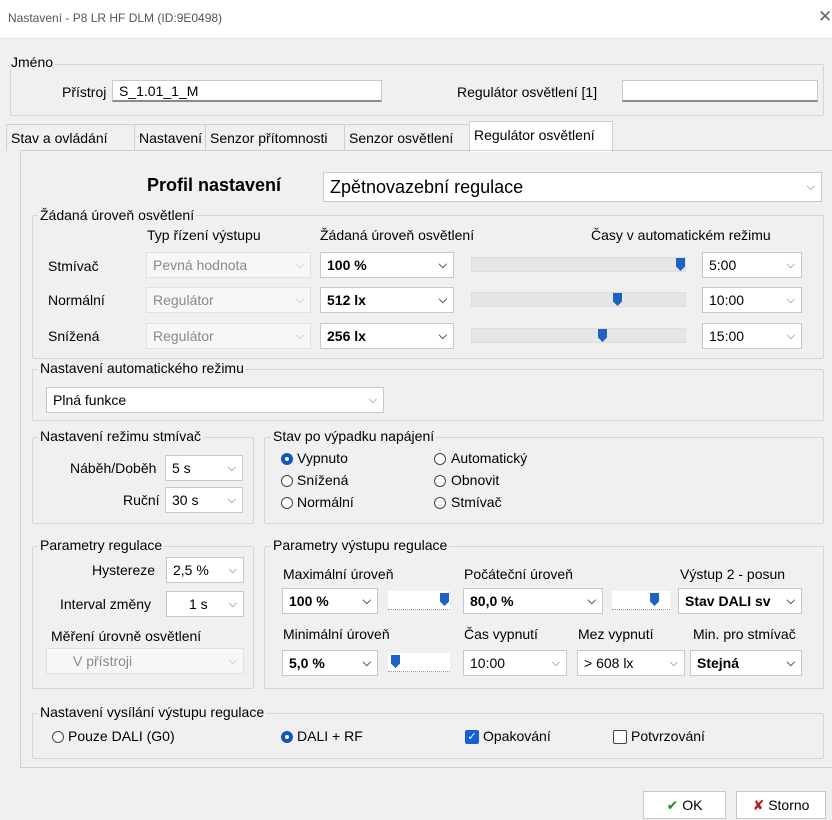 The image size is (832, 820). Describe the element at coordinates (541, 136) in the screenshot. I see `tab-light-regulator: Regulátor osvětlení` at that location.